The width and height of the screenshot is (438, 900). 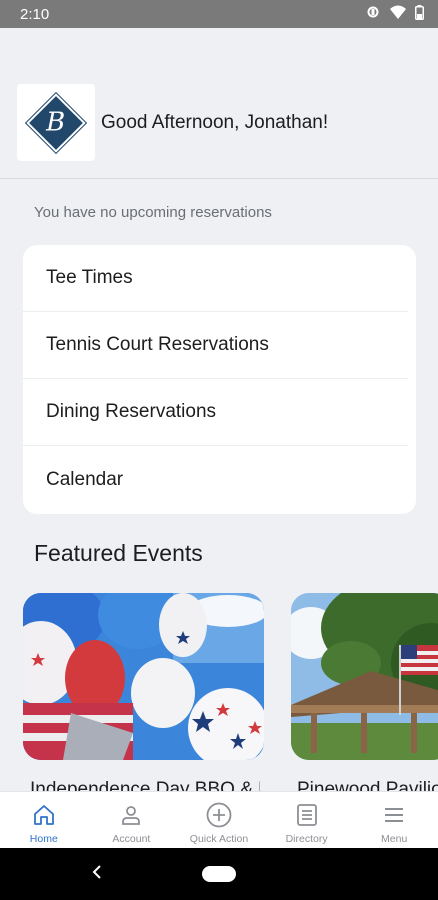 What do you see at coordinates (367, 785) in the screenshot?
I see `event-title-2: Pinewood Pavilion Picnic` at bounding box center [367, 785].